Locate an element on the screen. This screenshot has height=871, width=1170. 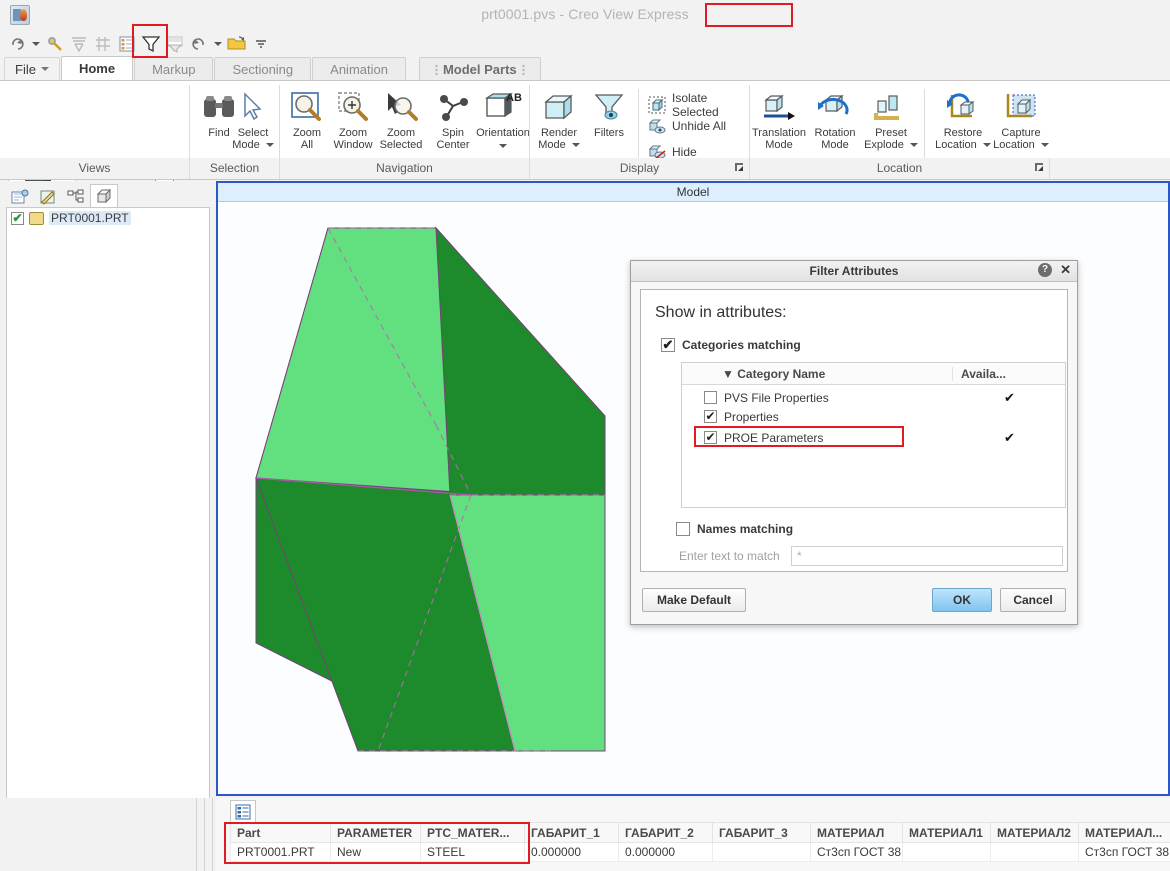
tab-sectioning: Sectioning is located at coordinates (263, 68).